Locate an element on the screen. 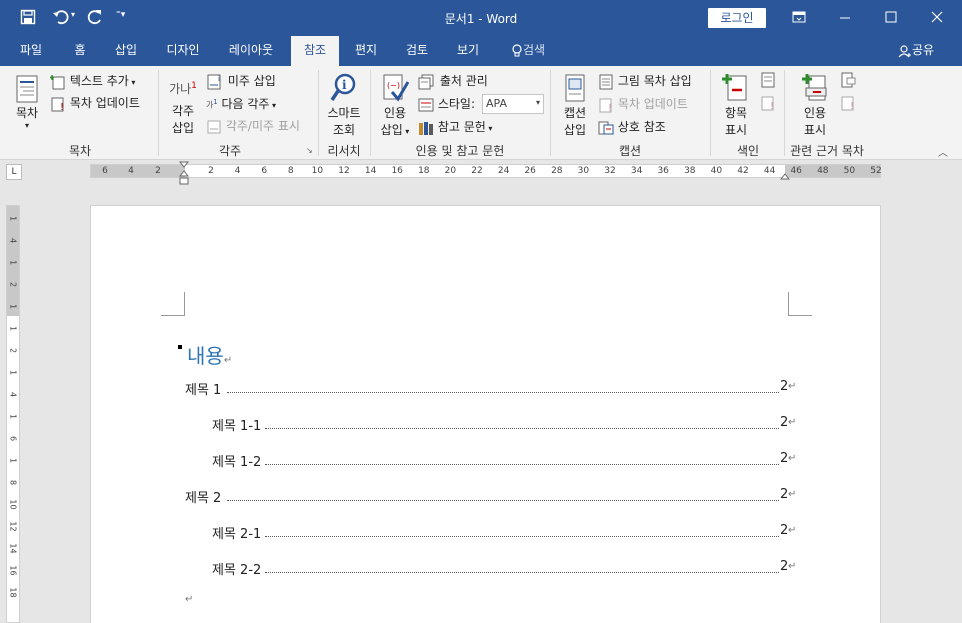  login-button: 로그인 is located at coordinates (737, 18).